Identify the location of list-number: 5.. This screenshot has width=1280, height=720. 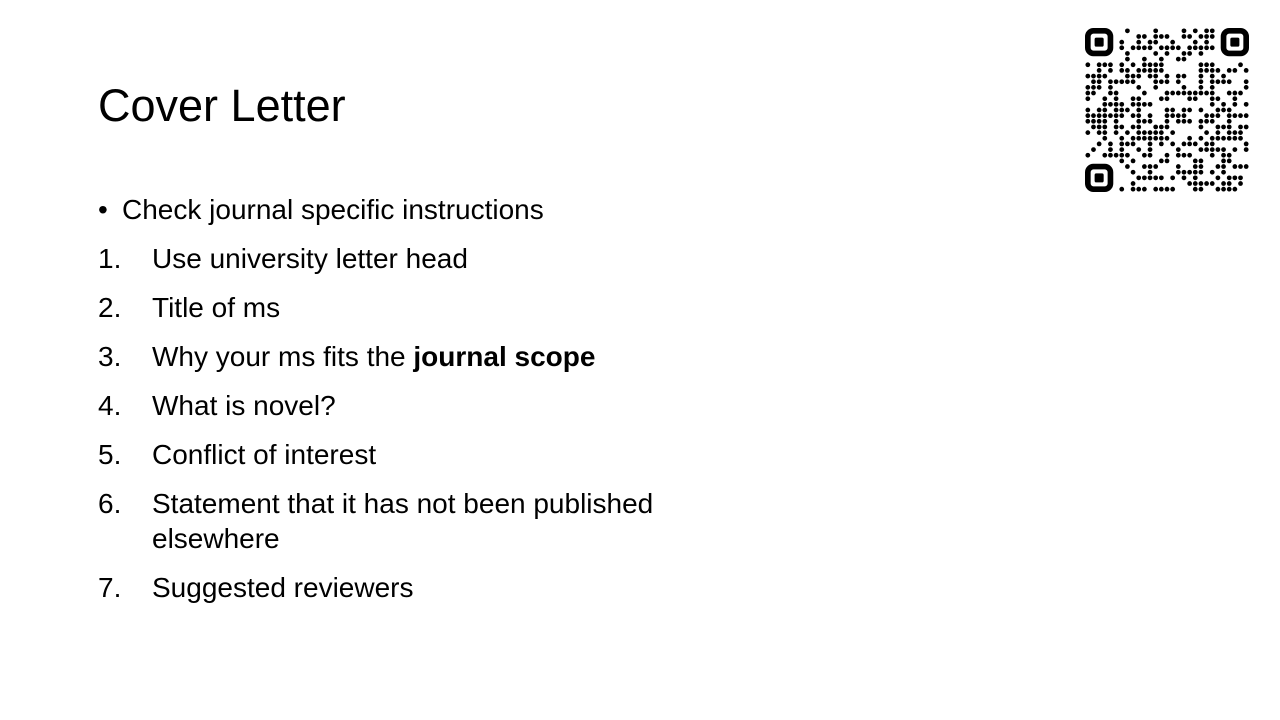
(110, 454).